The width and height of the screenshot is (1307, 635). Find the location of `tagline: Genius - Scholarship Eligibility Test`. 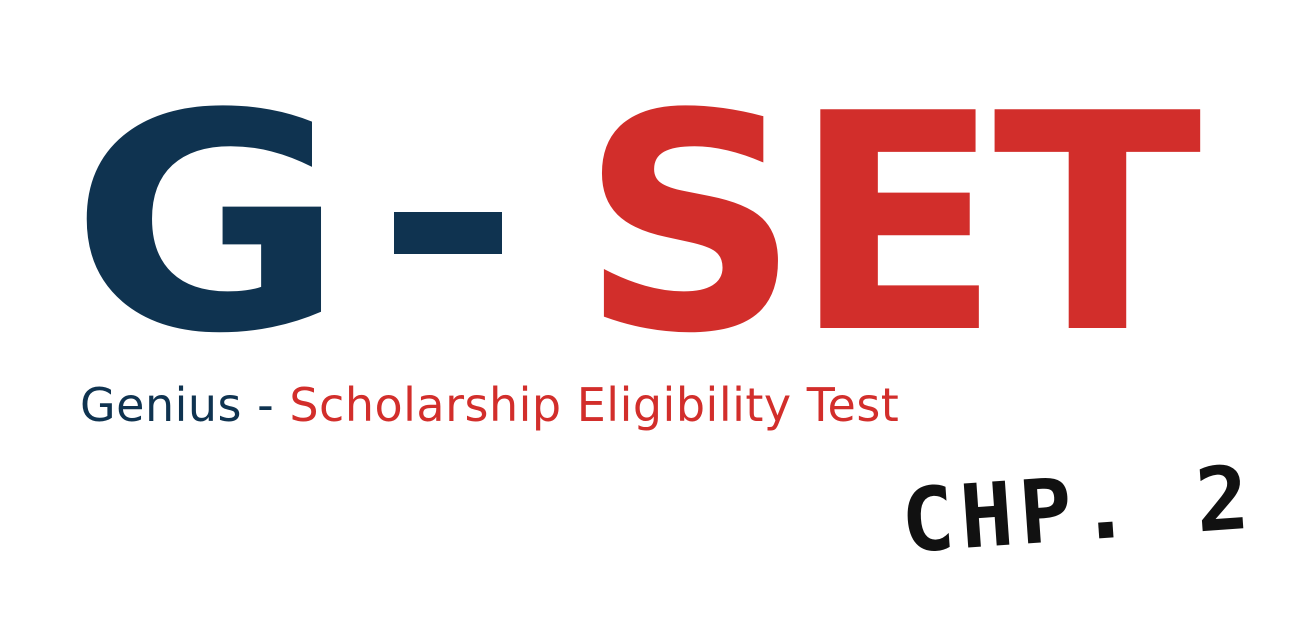

tagline: Genius - Scholarship Eligibility Test is located at coordinates (489, 405).